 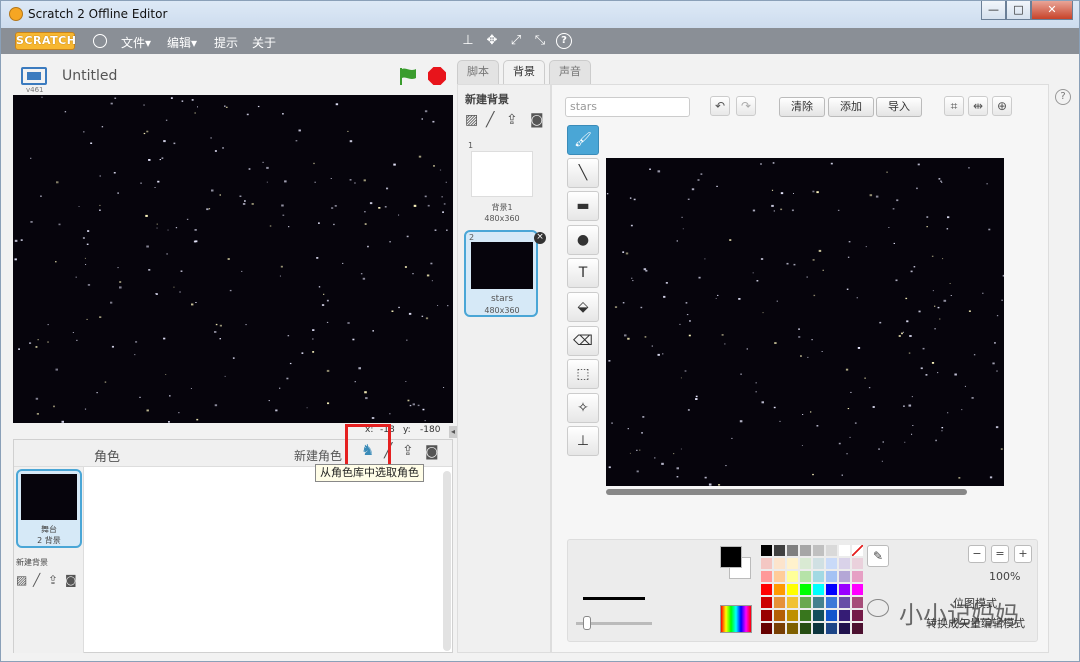 What do you see at coordinates (583, 273) in the screenshot?
I see `text-tool: T` at bounding box center [583, 273].